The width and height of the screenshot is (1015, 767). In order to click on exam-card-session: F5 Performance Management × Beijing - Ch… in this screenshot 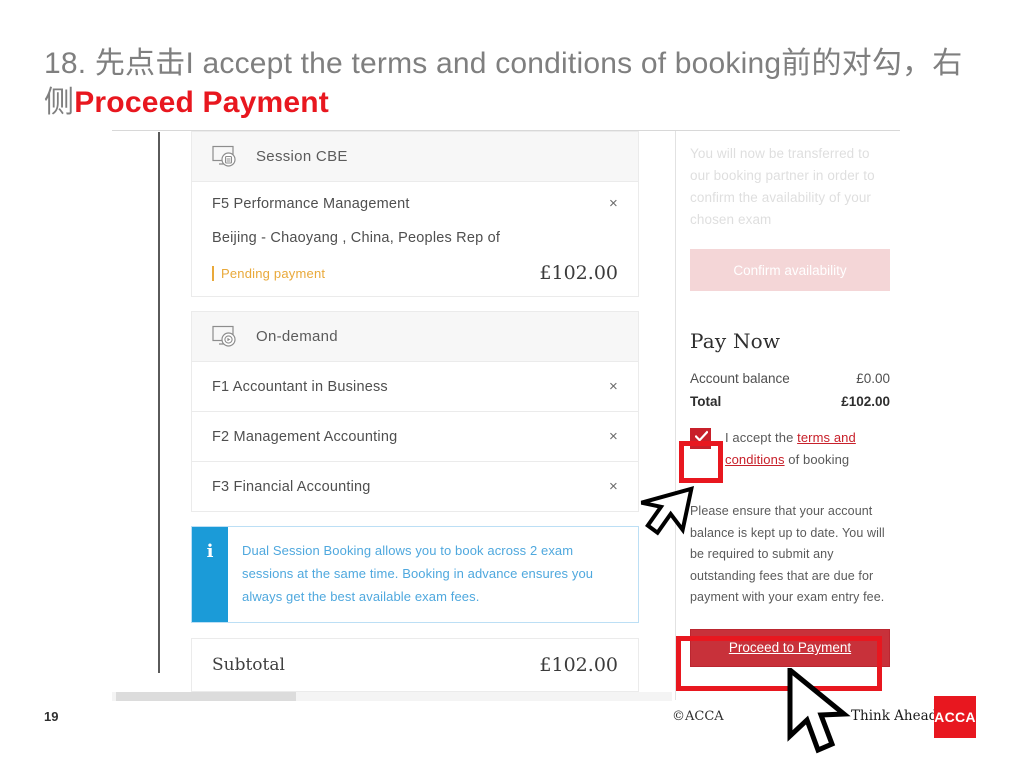, I will do `click(415, 239)`.